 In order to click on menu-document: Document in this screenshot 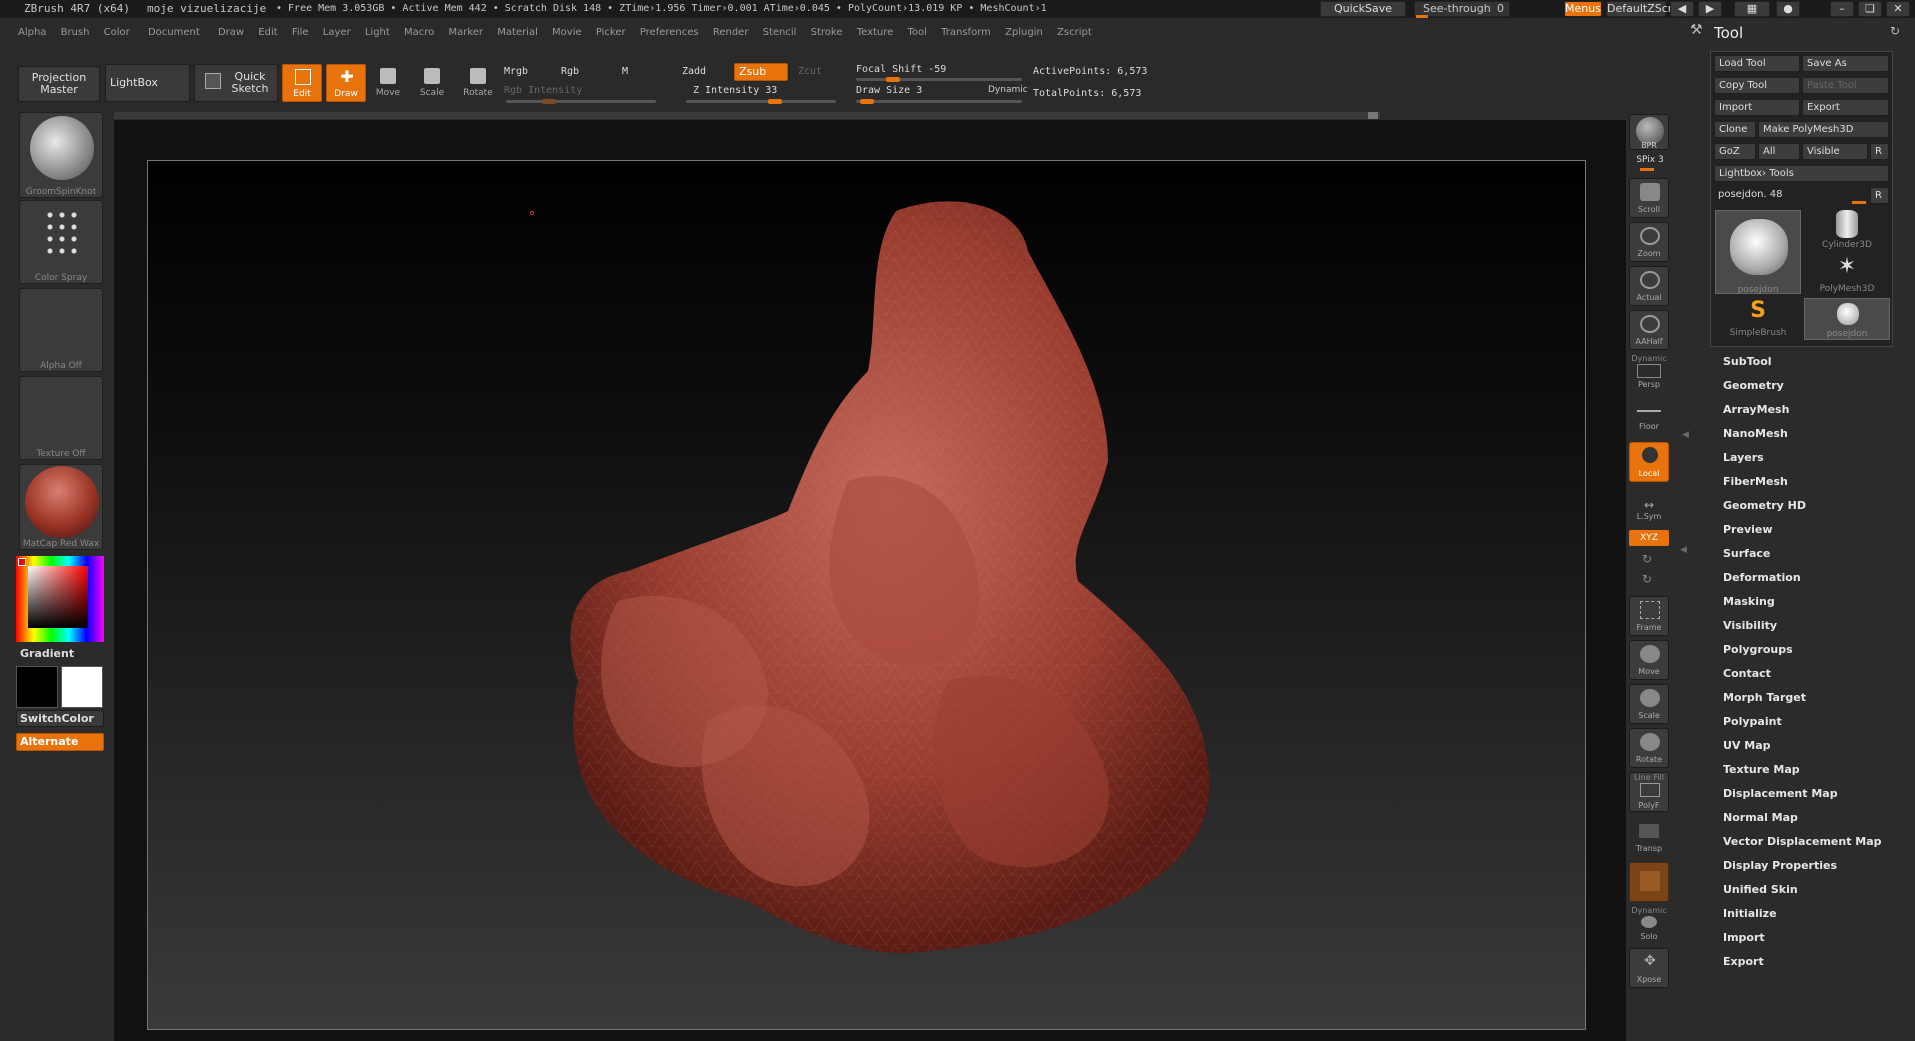, I will do `click(174, 32)`.